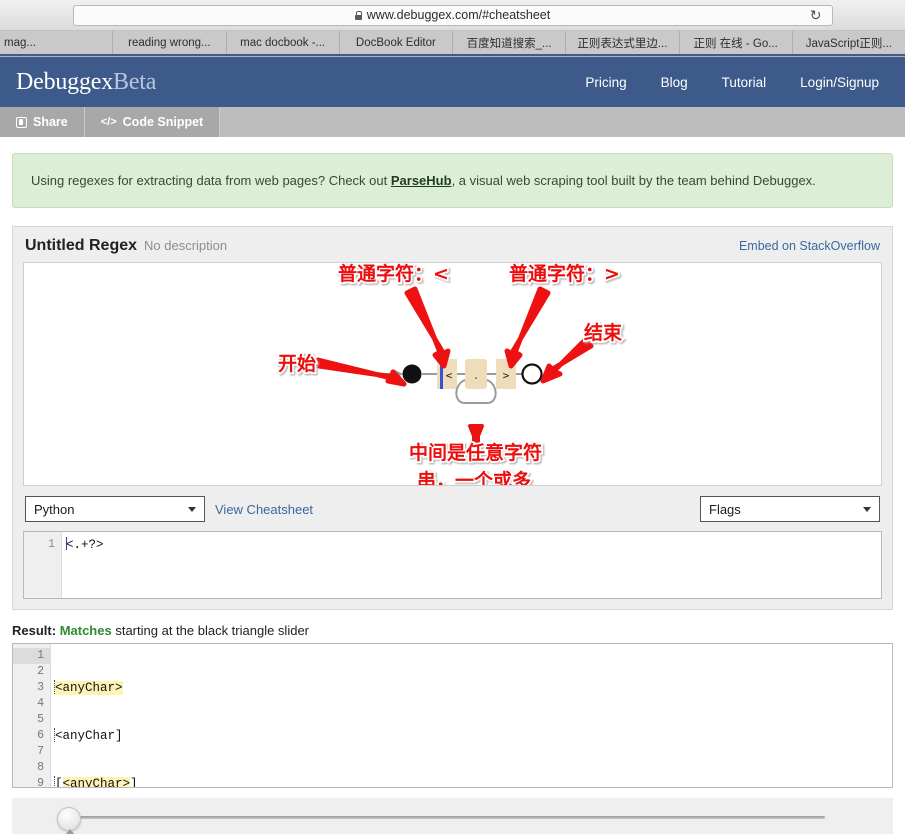 This screenshot has width=905, height=834. Describe the element at coordinates (40, 703) in the screenshot. I see `line-number: 4` at that location.